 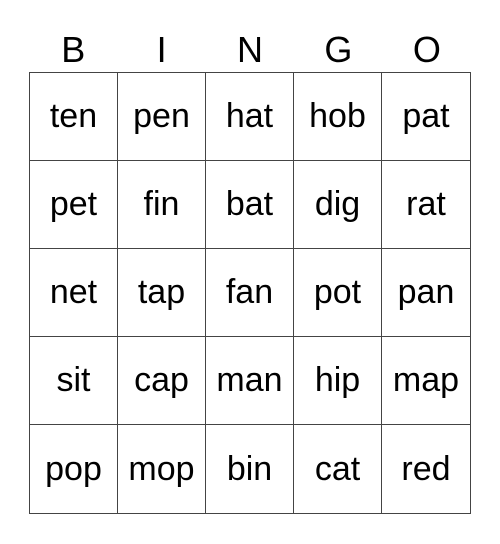 I want to click on bingo-cell: pet, so click(x=74, y=205).